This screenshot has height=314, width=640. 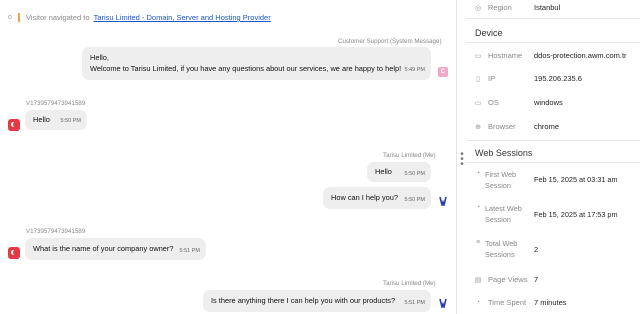 I want to click on panel-divider, so click(x=456, y=157).